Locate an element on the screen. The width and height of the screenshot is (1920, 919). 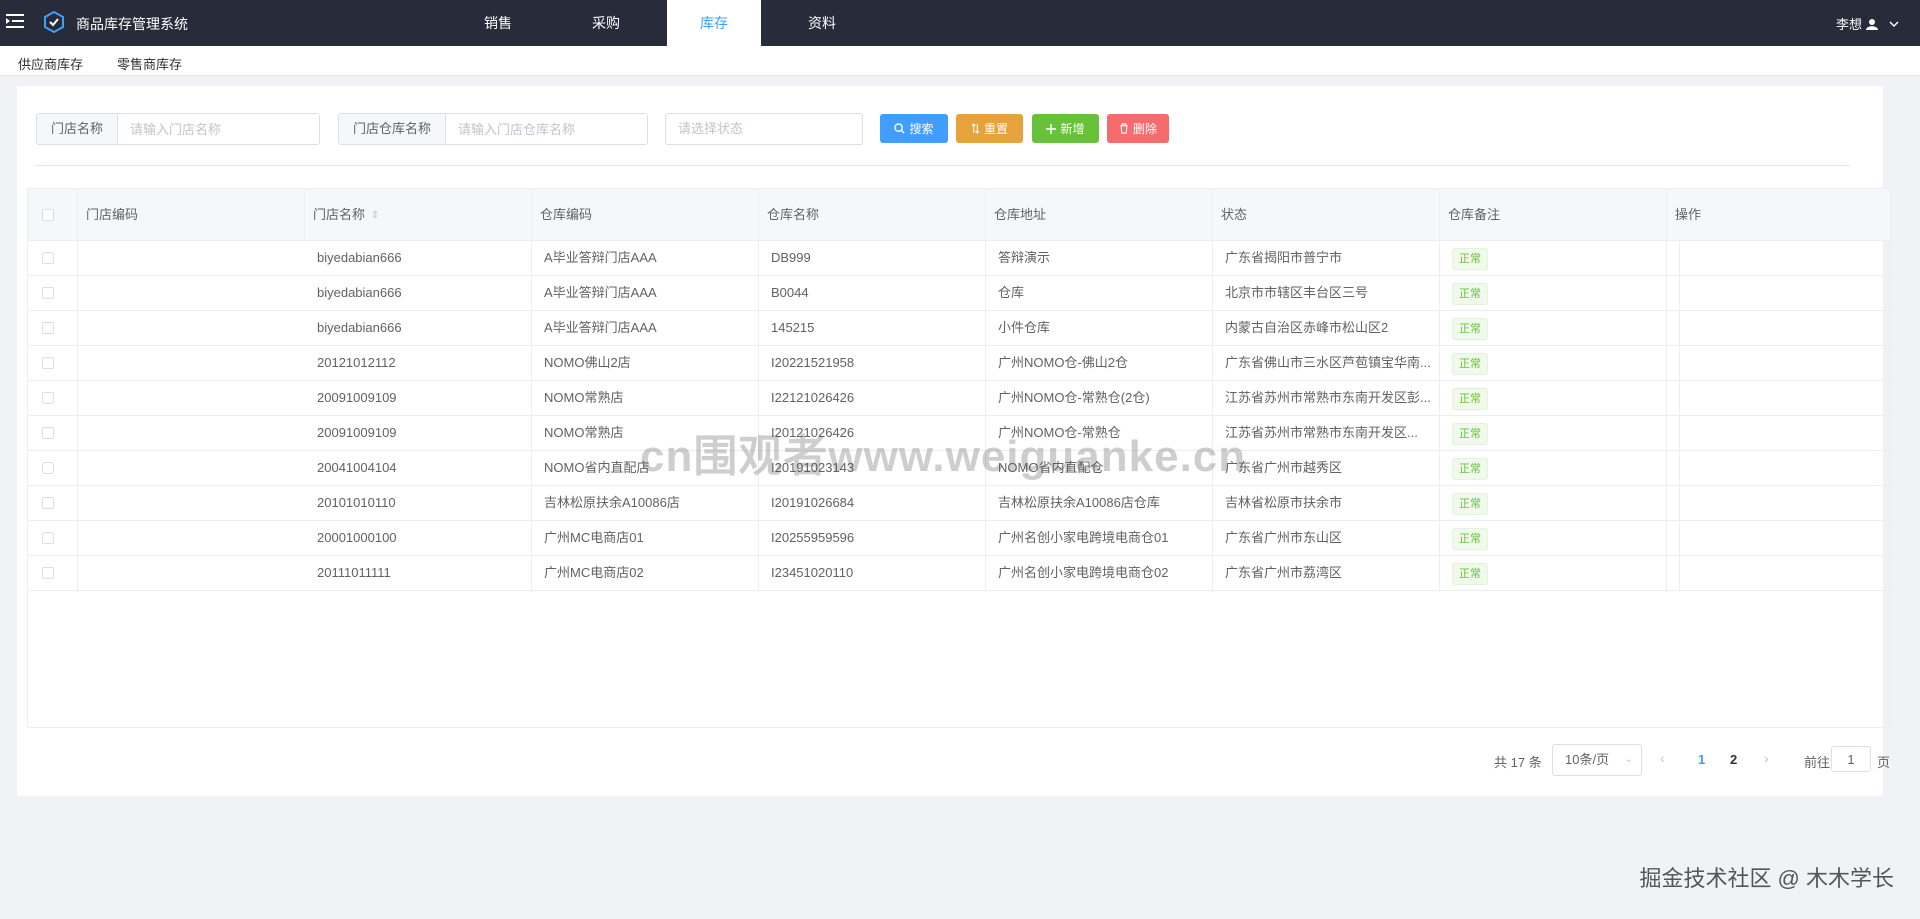
reset-button: 重置 is located at coordinates (989, 128).